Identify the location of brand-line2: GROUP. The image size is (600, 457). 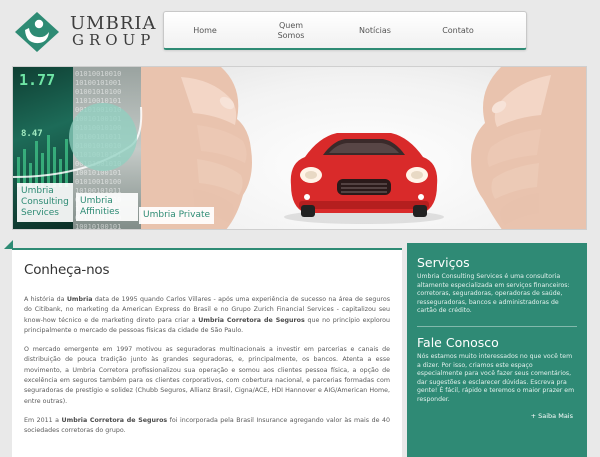
(114, 40).